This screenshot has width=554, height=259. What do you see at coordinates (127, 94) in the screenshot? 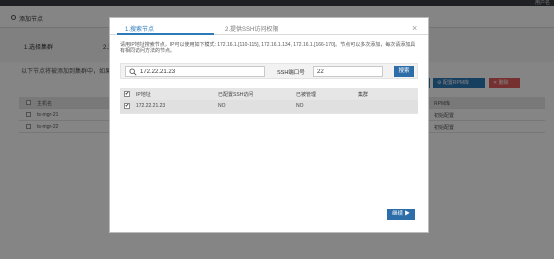
I see `select-all-checkbox: ✔` at bounding box center [127, 94].